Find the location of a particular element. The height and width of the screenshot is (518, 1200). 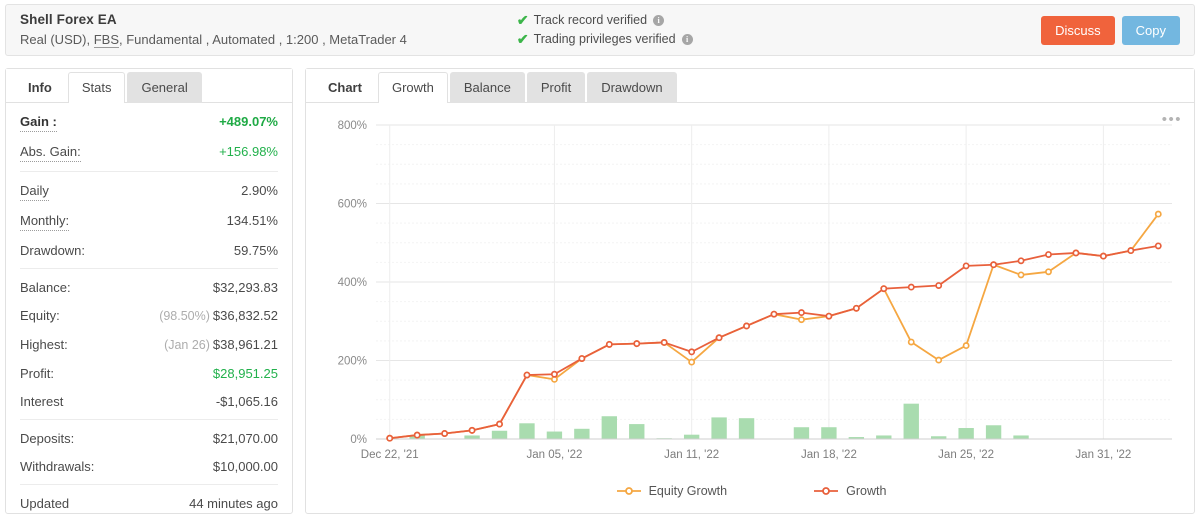

x-axis-tick-label: Jan 05, '22 is located at coordinates (554, 455).